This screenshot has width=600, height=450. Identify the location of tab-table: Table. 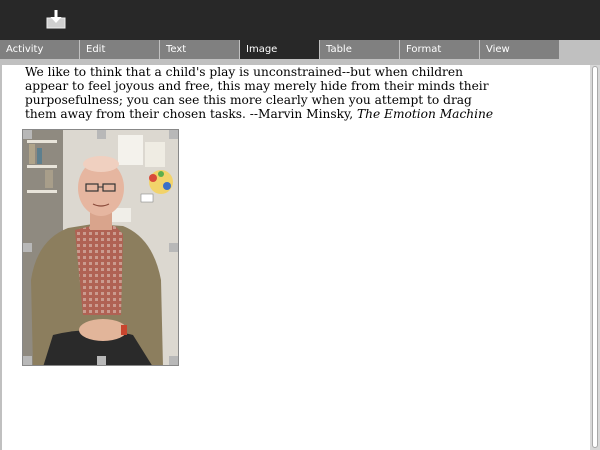
(360, 49).